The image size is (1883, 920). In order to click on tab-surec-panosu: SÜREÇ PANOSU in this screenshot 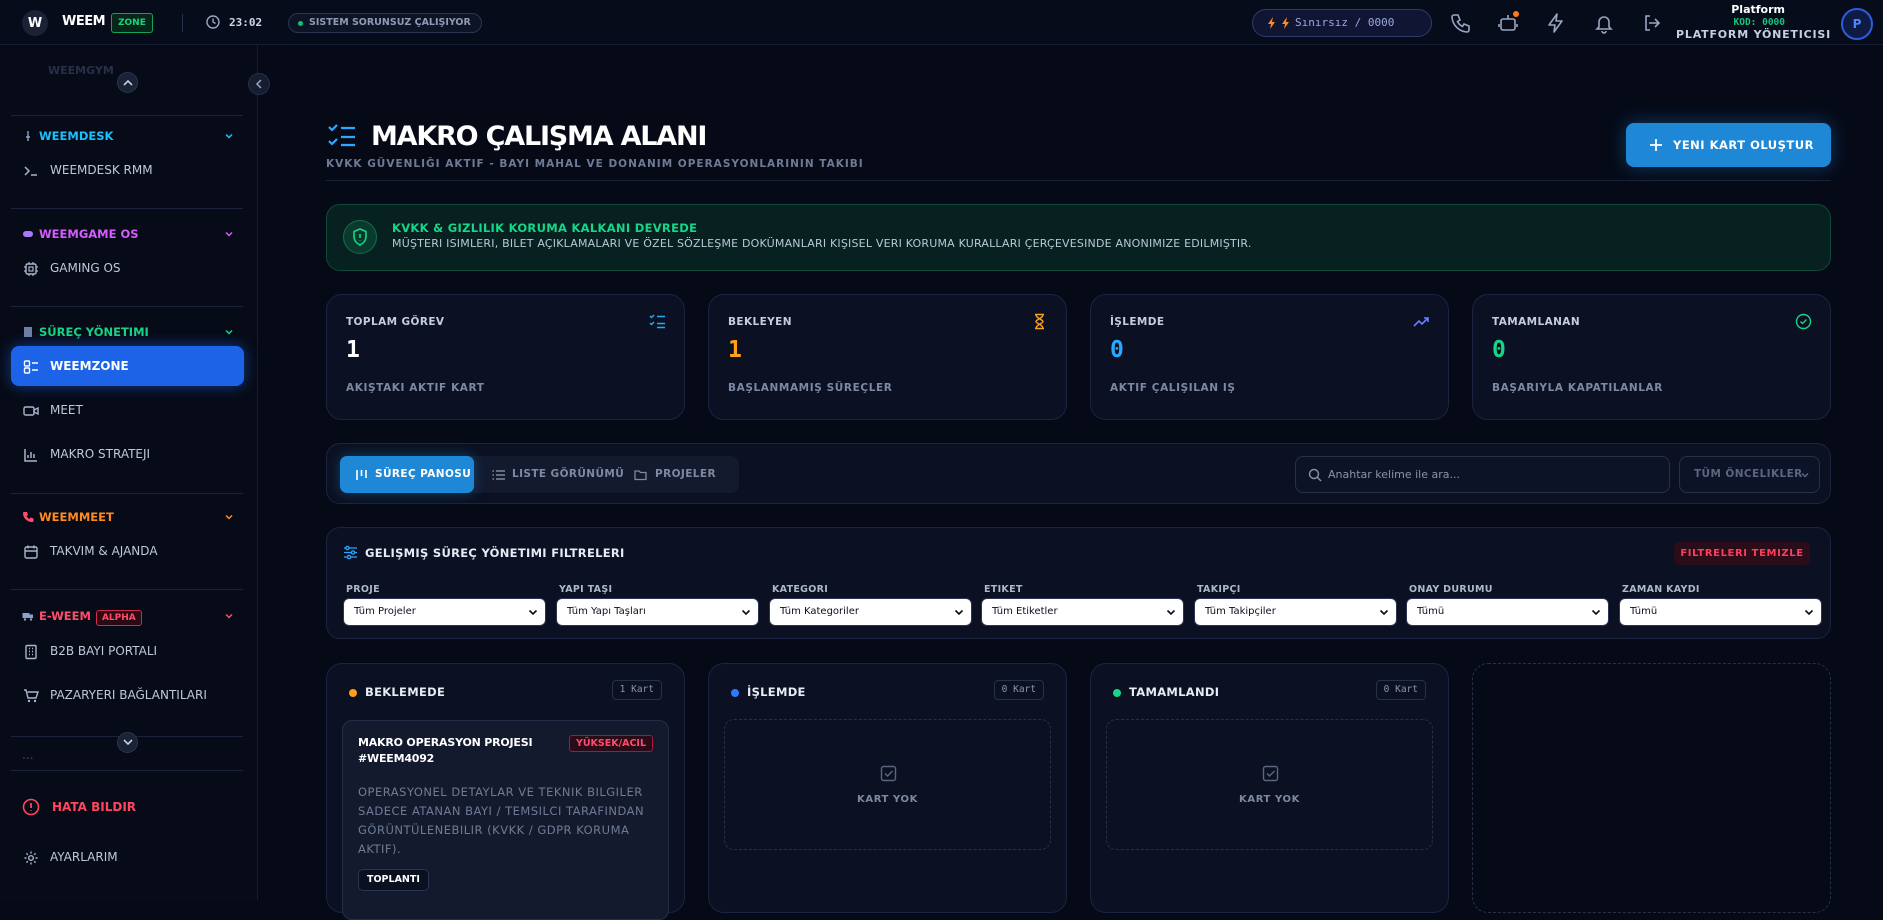, I will do `click(407, 474)`.